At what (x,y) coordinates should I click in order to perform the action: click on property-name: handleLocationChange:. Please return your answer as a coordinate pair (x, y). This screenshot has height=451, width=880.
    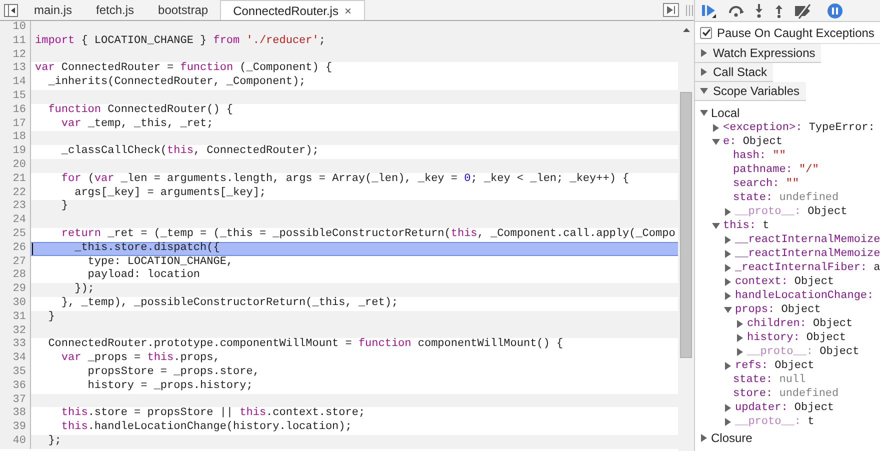
    Looking at the image, I should click on (804, 296).